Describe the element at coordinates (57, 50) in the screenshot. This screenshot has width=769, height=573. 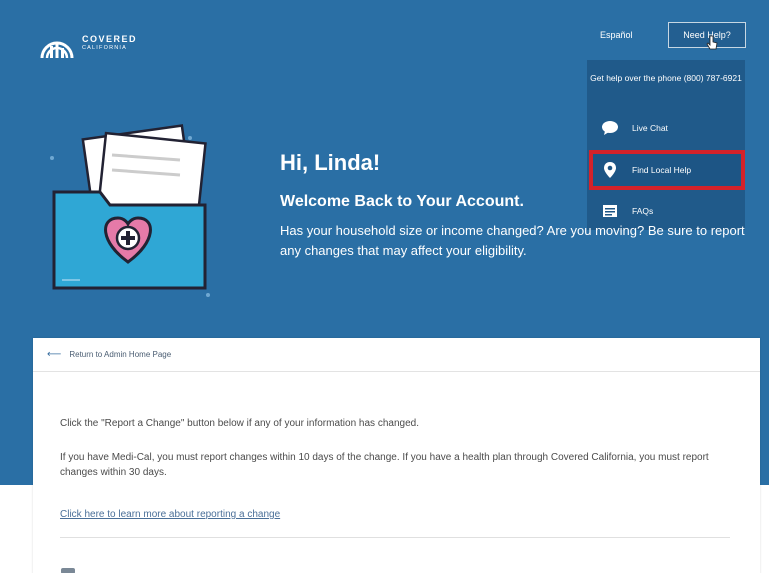
I see `logo-icon` at that location.